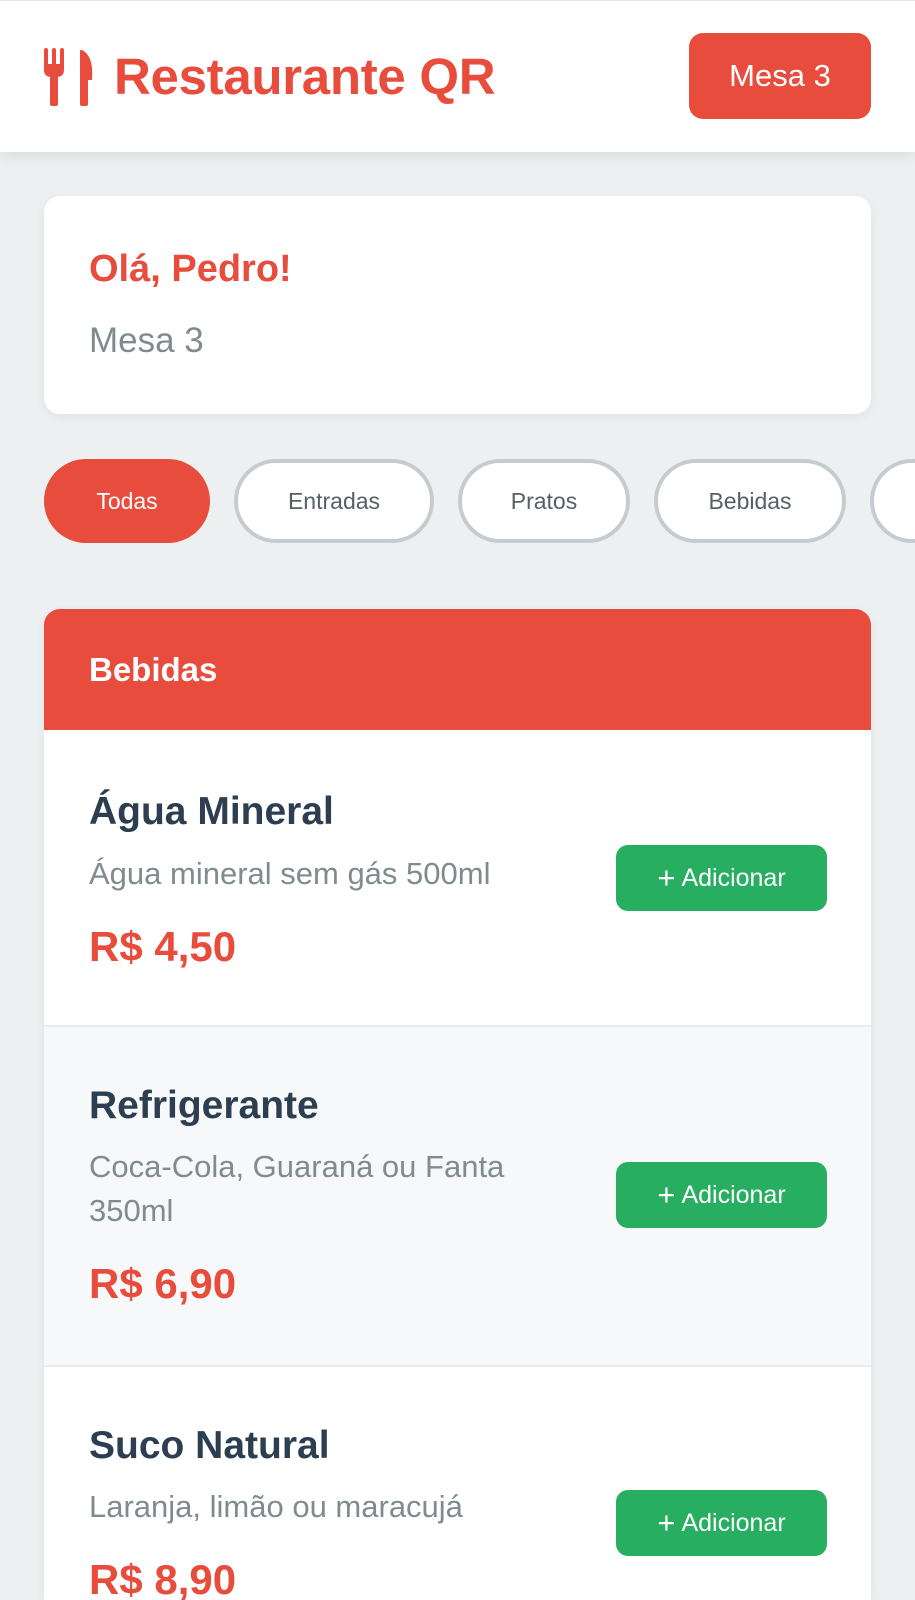 This screenshot has height=1600, width=915. What do you see at coordinates (209, 1445) in the screenshot?
I see `item-name: Suco Natural` at bounding box center [209, 1445].